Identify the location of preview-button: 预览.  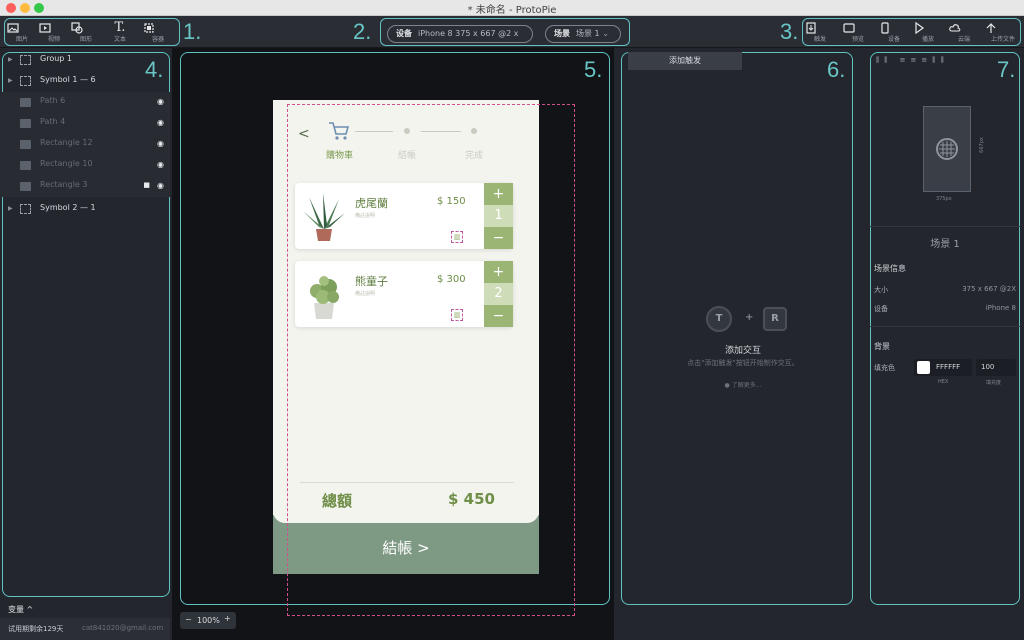
(858, 32).